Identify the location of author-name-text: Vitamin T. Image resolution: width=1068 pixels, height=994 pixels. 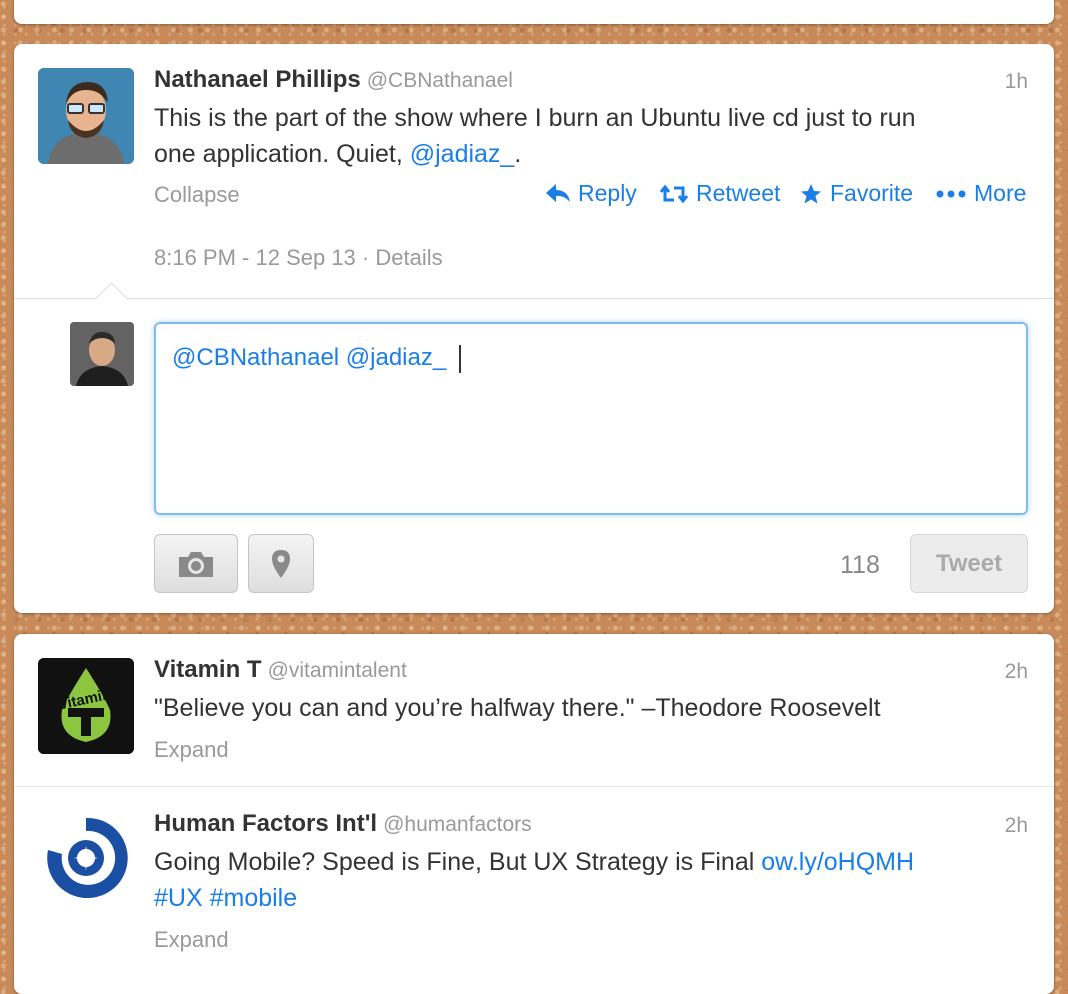
(208, 669).